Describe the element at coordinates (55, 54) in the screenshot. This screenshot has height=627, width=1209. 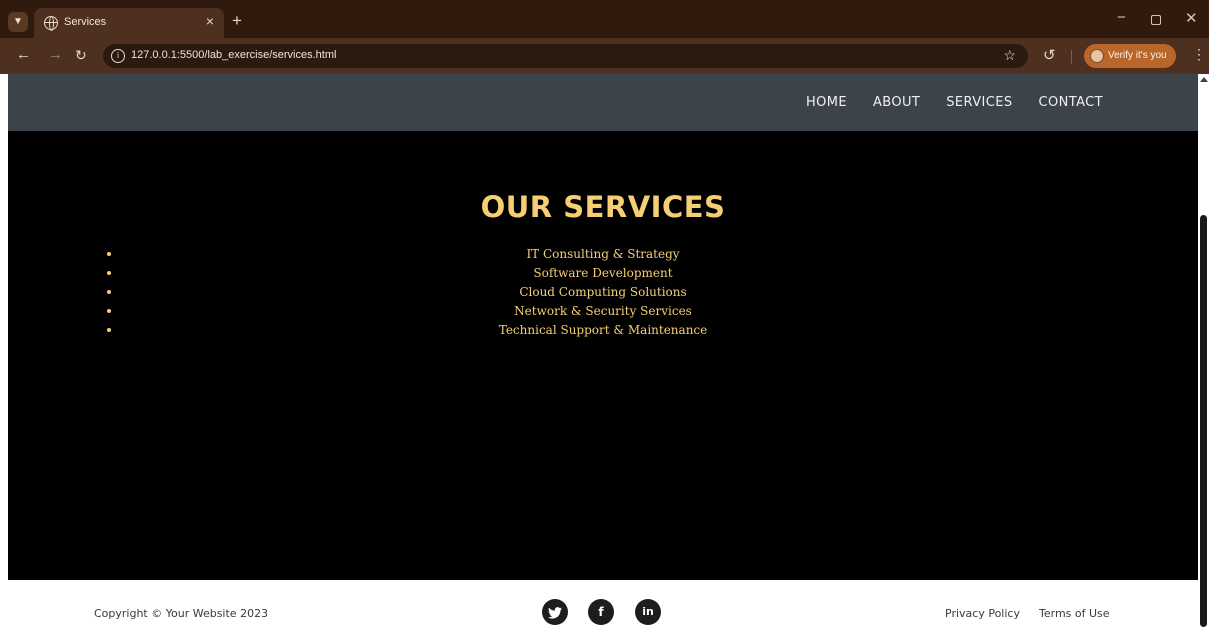
I see `arrow-right-icon: →` at that location.